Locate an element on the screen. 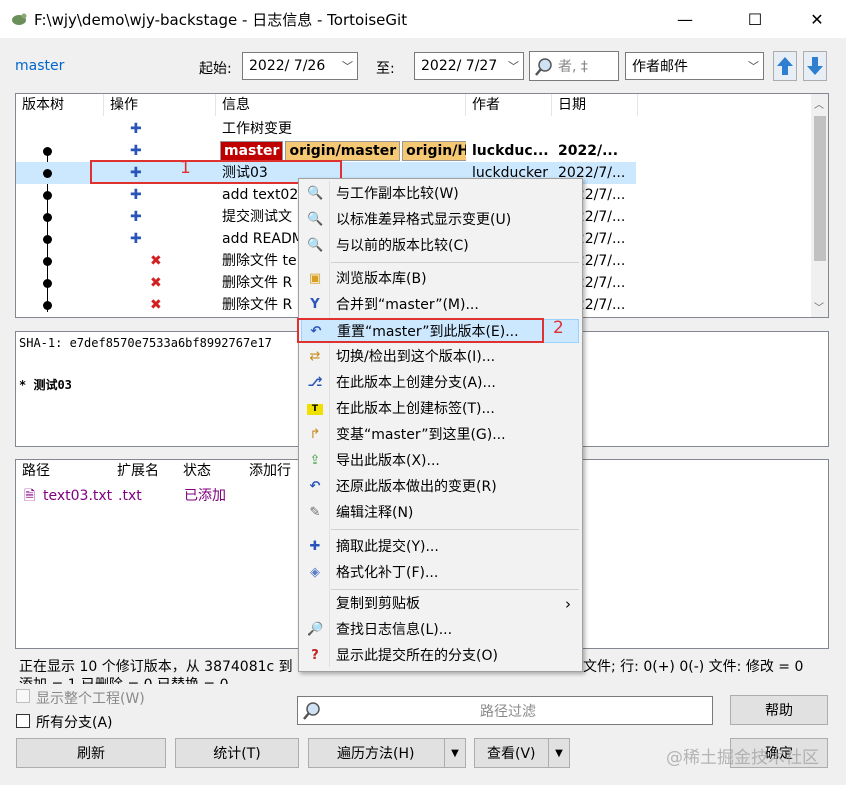 The height and width of the screenshot is (785, 846). statistics-button: 统计(T) is located at coordinates (237, 753).